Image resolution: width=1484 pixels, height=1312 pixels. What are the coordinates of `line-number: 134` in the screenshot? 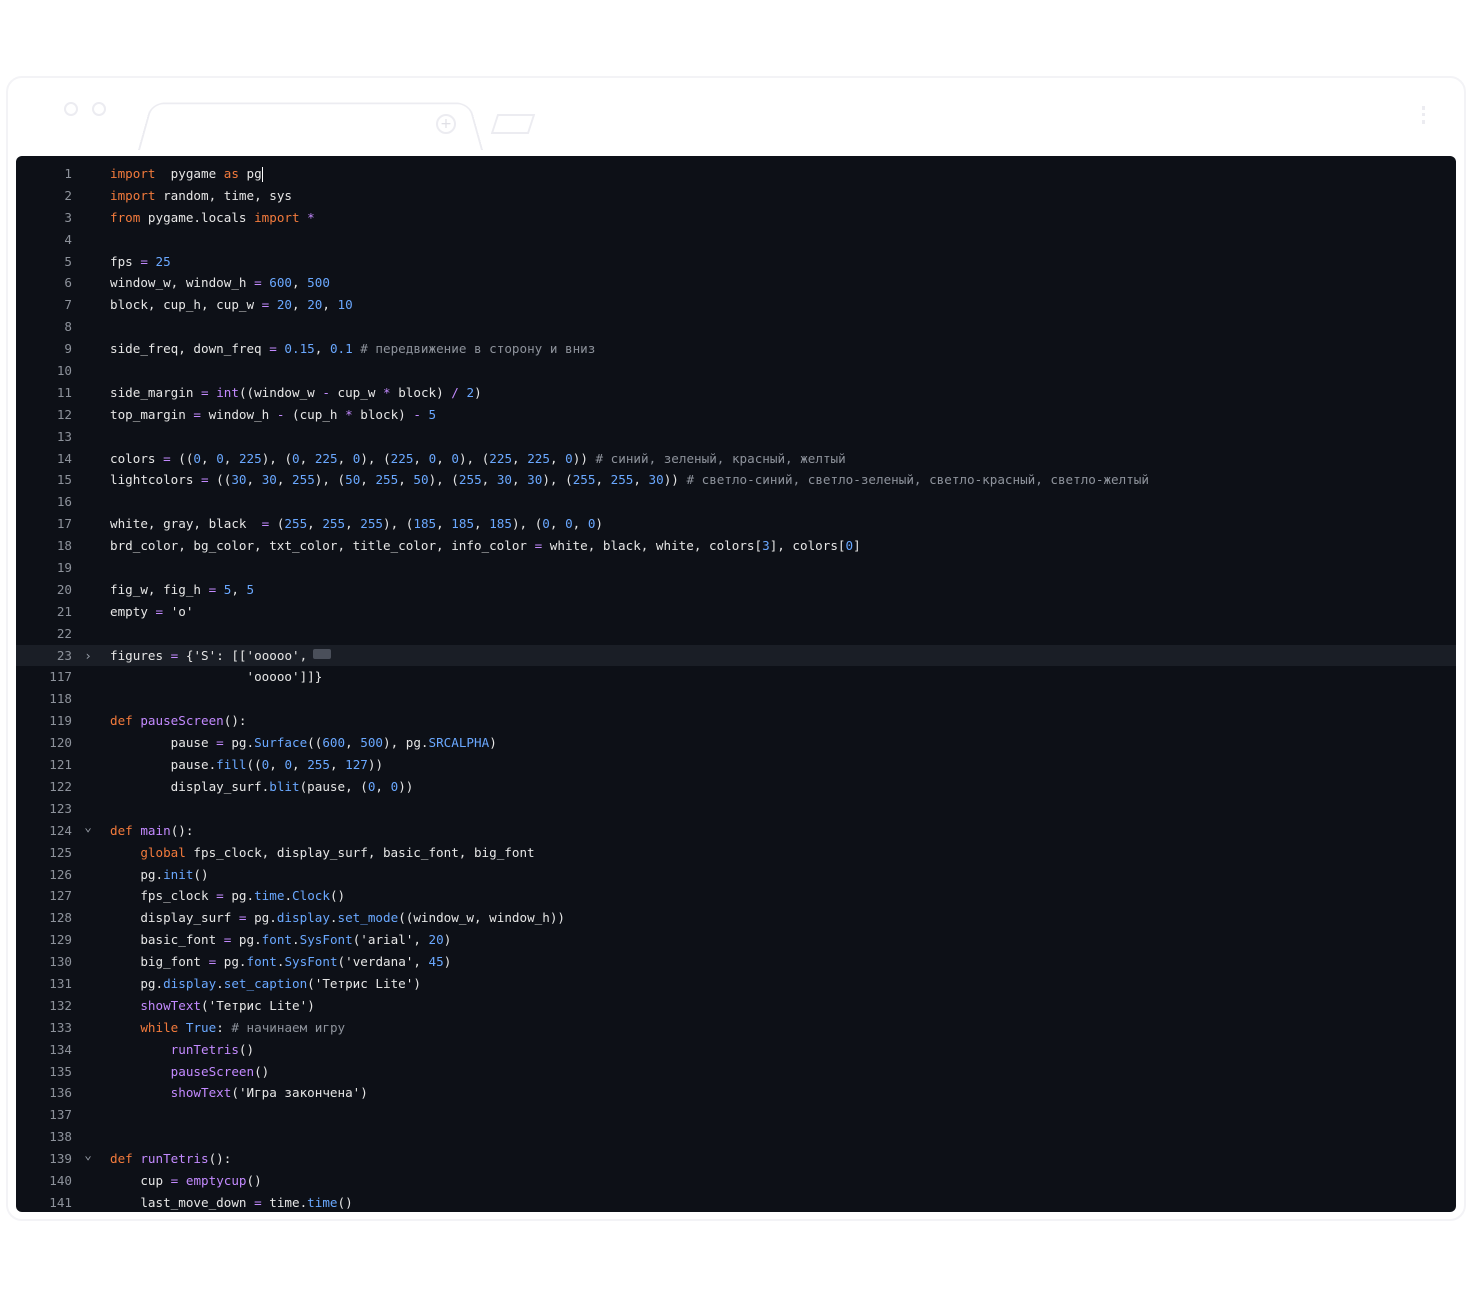 It's located at (60, 1049).